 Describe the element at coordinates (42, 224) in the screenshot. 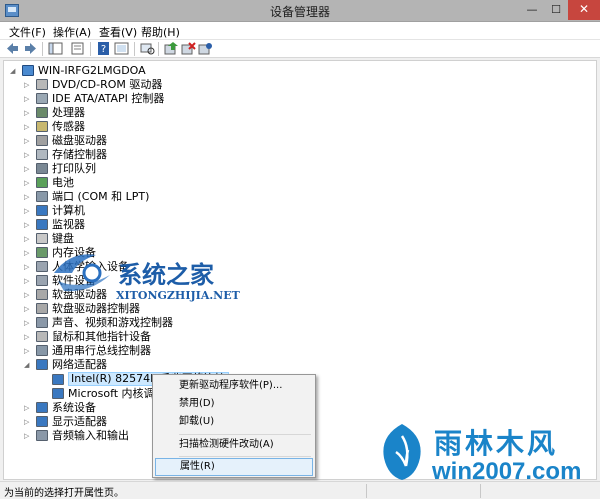

I see `monitor-icon` at that location.